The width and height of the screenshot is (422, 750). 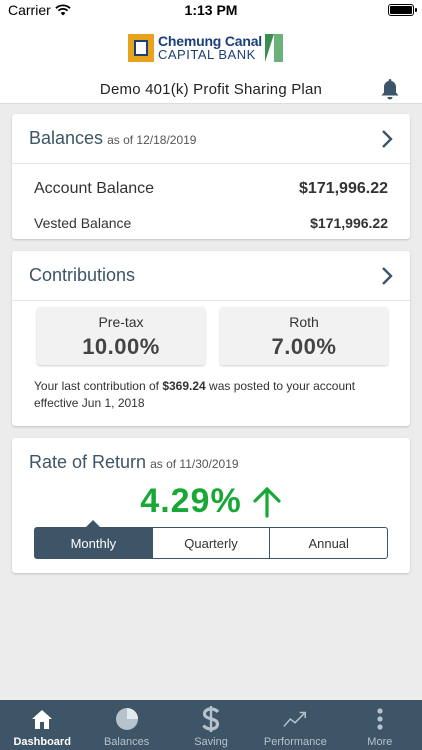 I want to click on tab-performance-label: Performance, so click(x=295, y=742).